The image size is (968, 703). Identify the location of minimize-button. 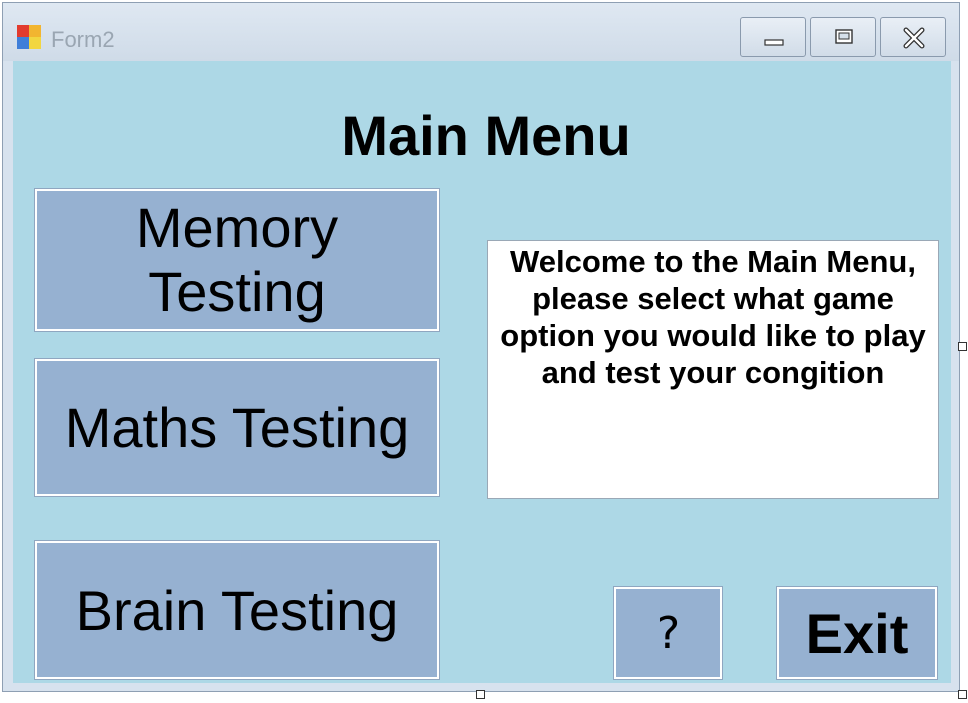
(773, 37).